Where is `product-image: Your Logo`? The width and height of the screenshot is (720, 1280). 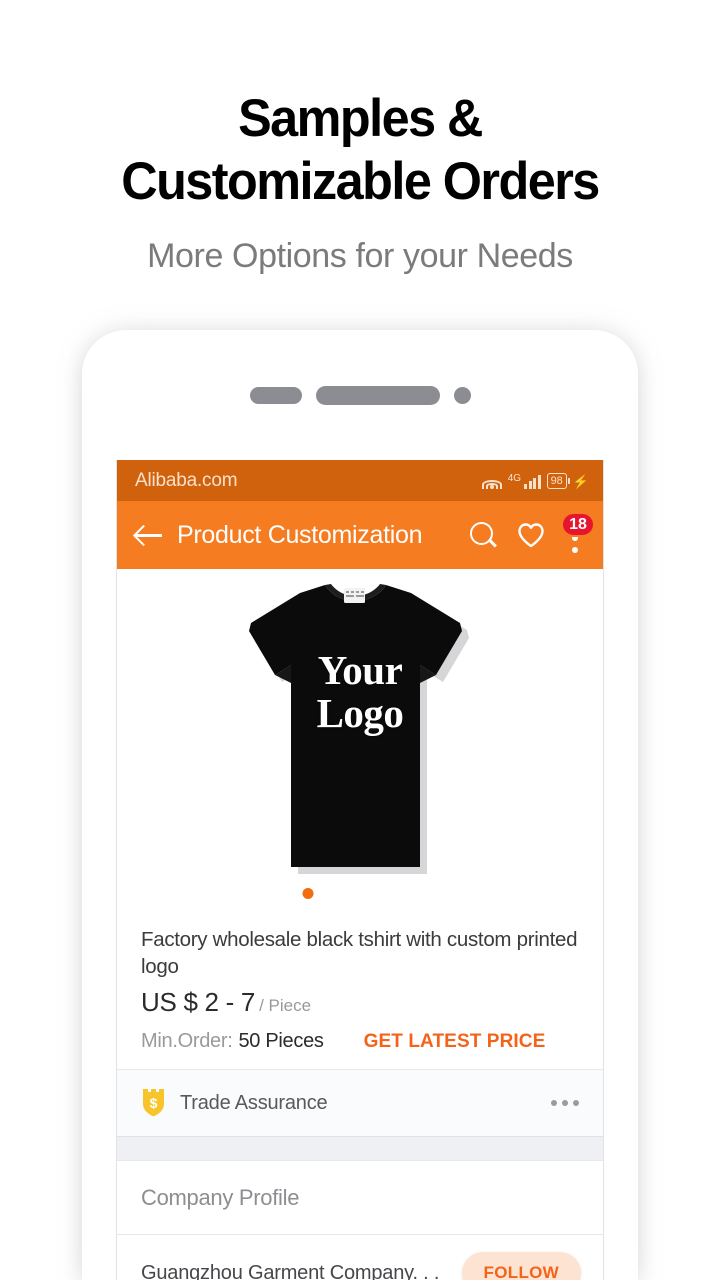
product-image: Your Logo is located at coordinates (360, 731).